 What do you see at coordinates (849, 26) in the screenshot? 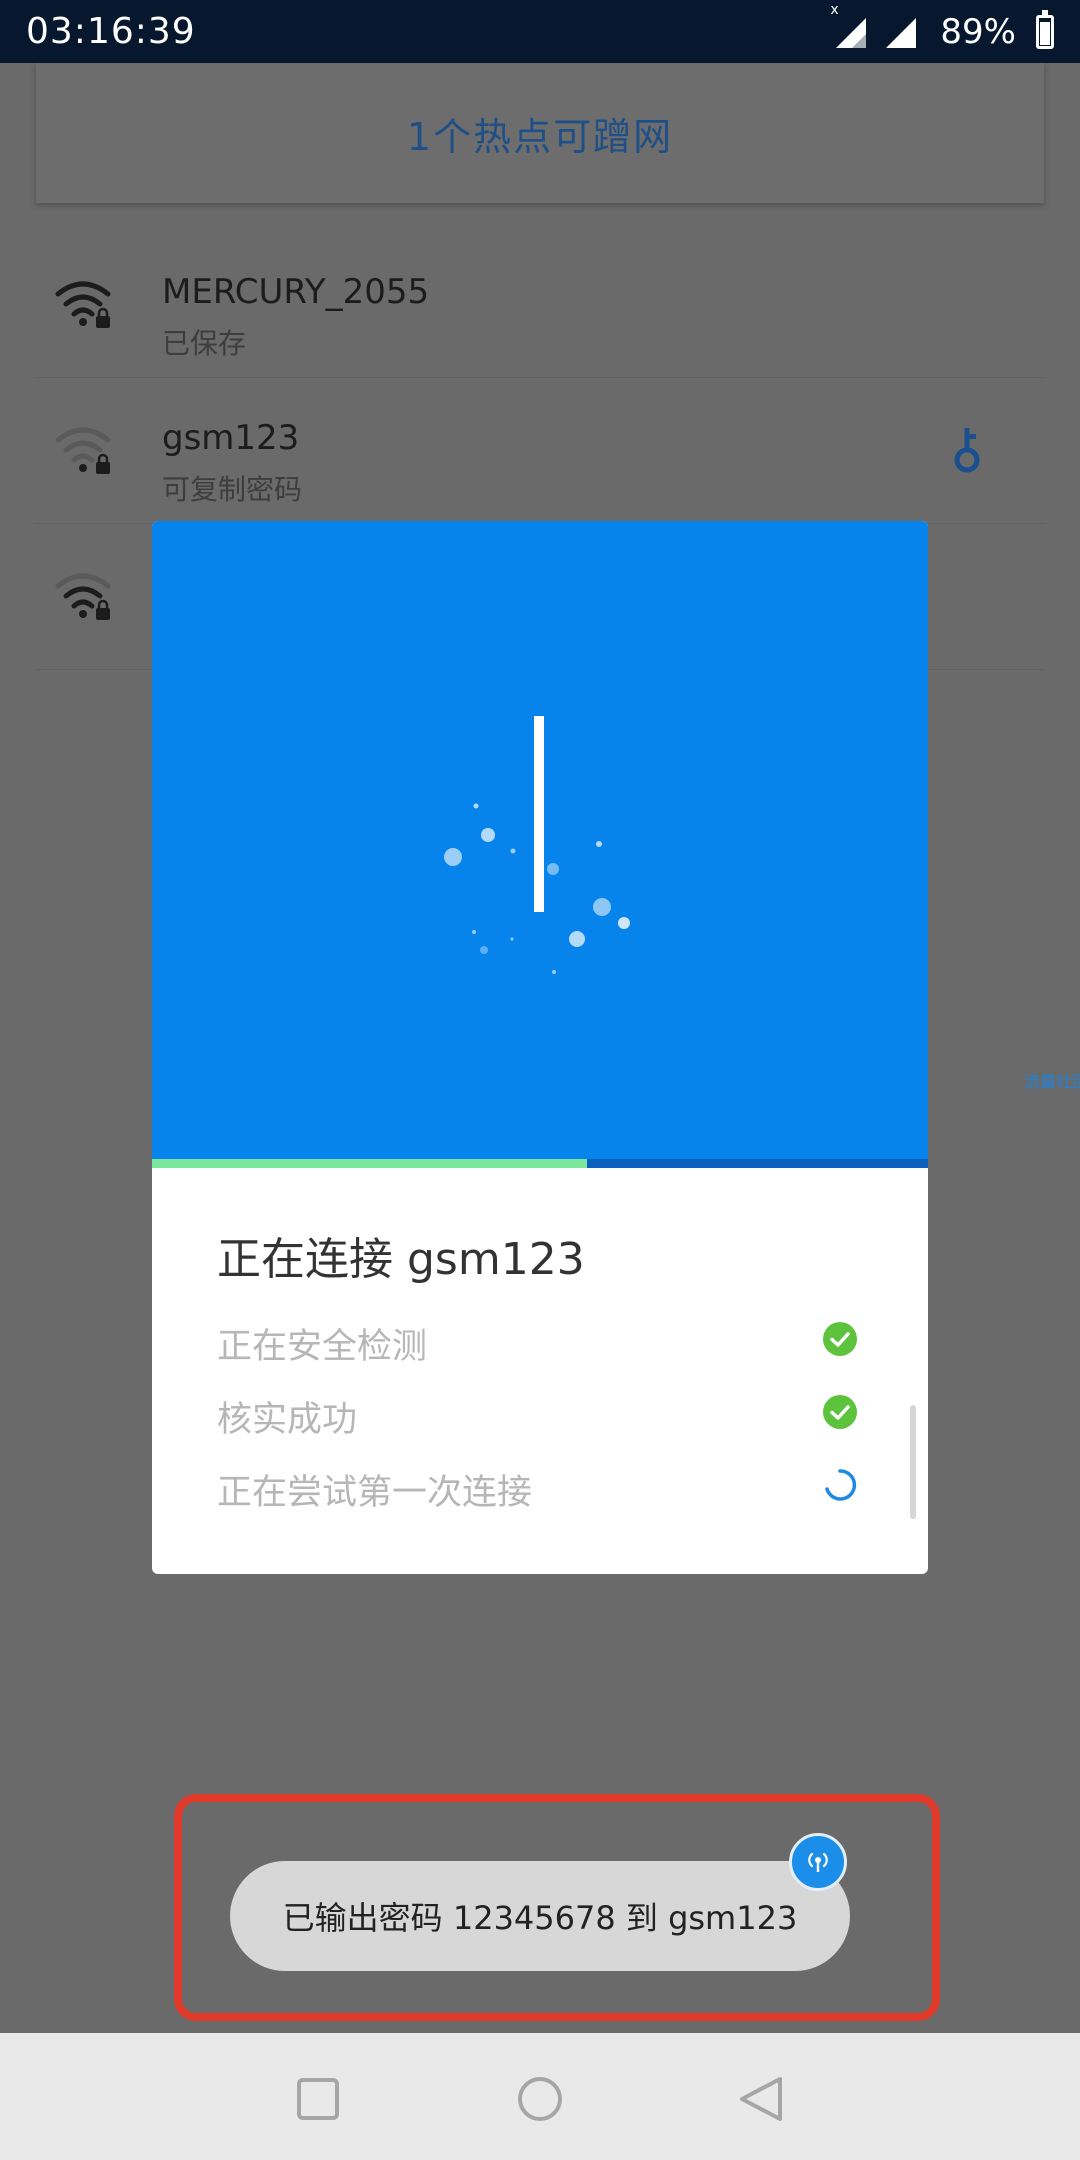
I see `signal-icon: x` at bounding box center [849, 26].